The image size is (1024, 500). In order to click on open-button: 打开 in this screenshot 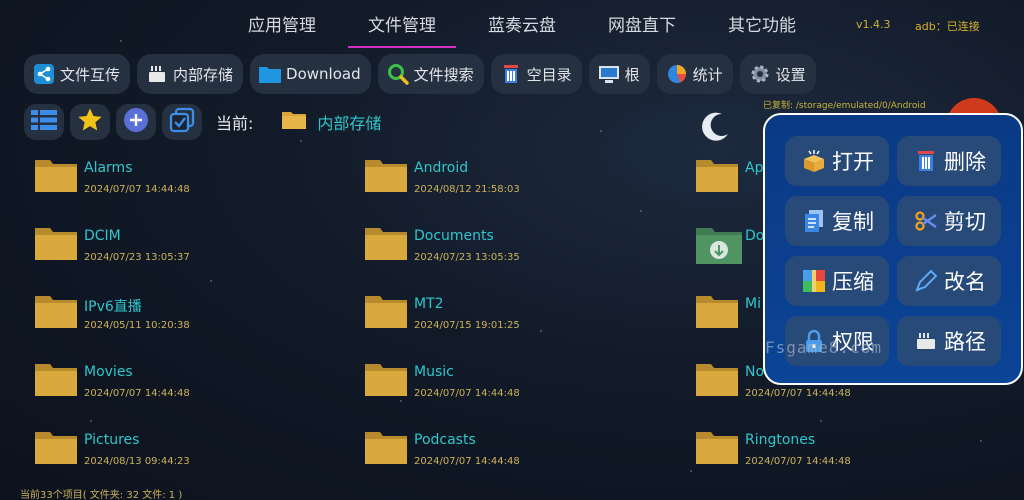, I will do `click(837, 161)`.